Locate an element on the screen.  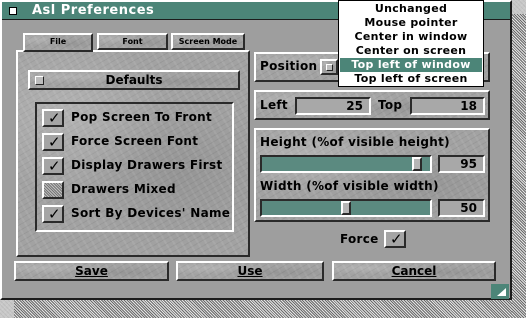
width-label: Width (%of visible width) is located at coordinates (349, 186).